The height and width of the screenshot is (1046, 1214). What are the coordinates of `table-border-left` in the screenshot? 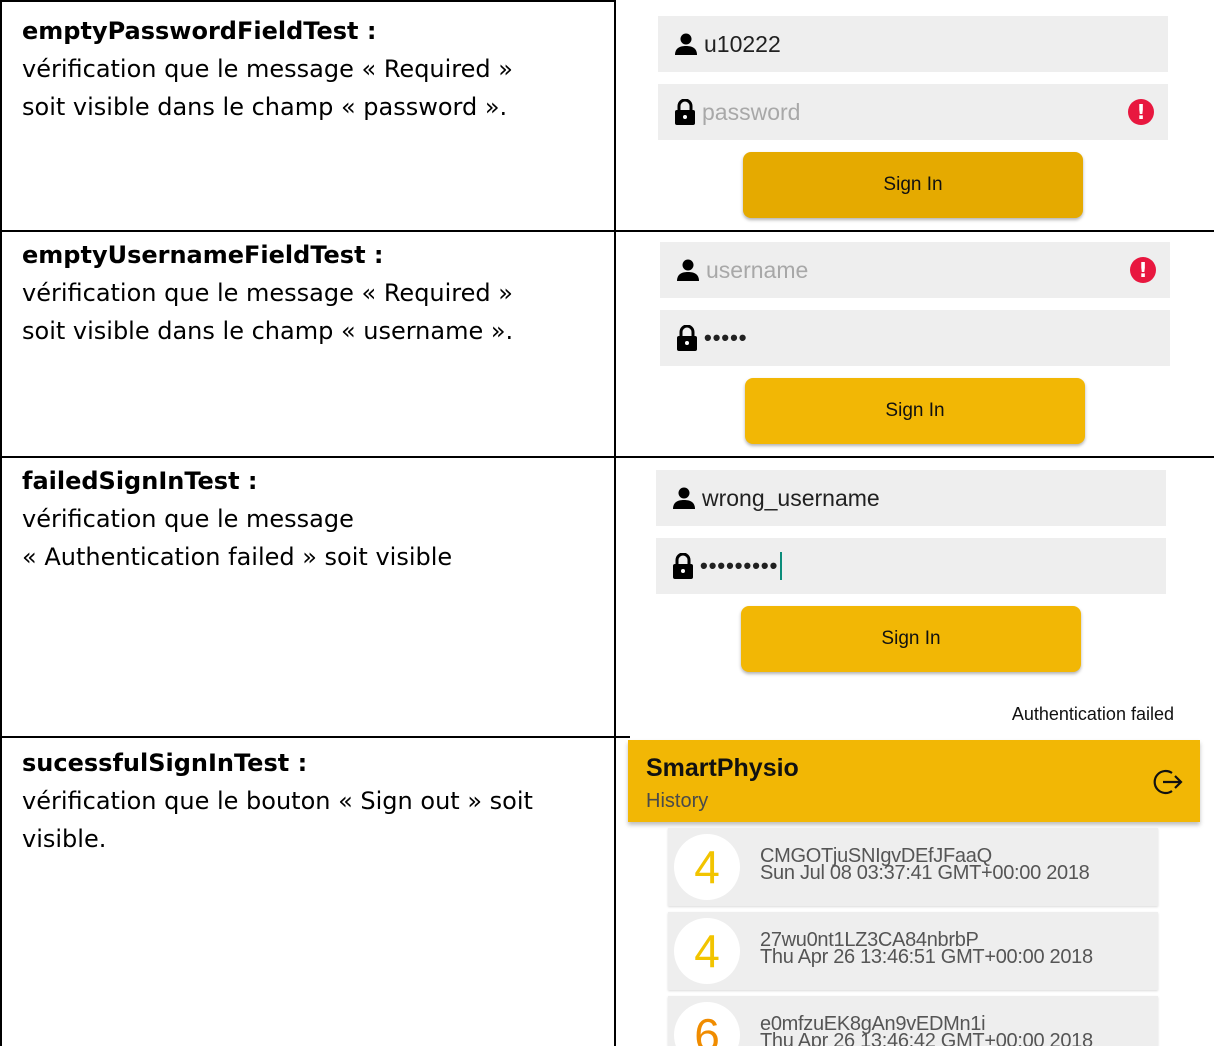 It's located at (1, 523).